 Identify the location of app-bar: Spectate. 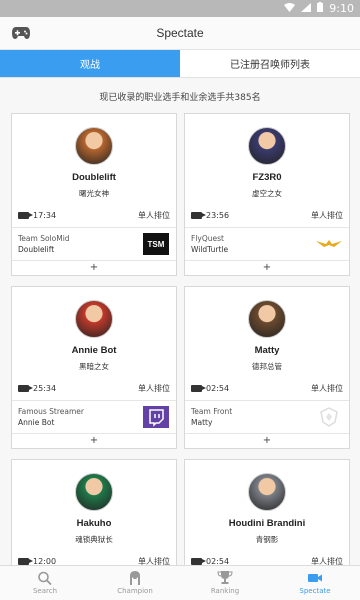
(180, 33).